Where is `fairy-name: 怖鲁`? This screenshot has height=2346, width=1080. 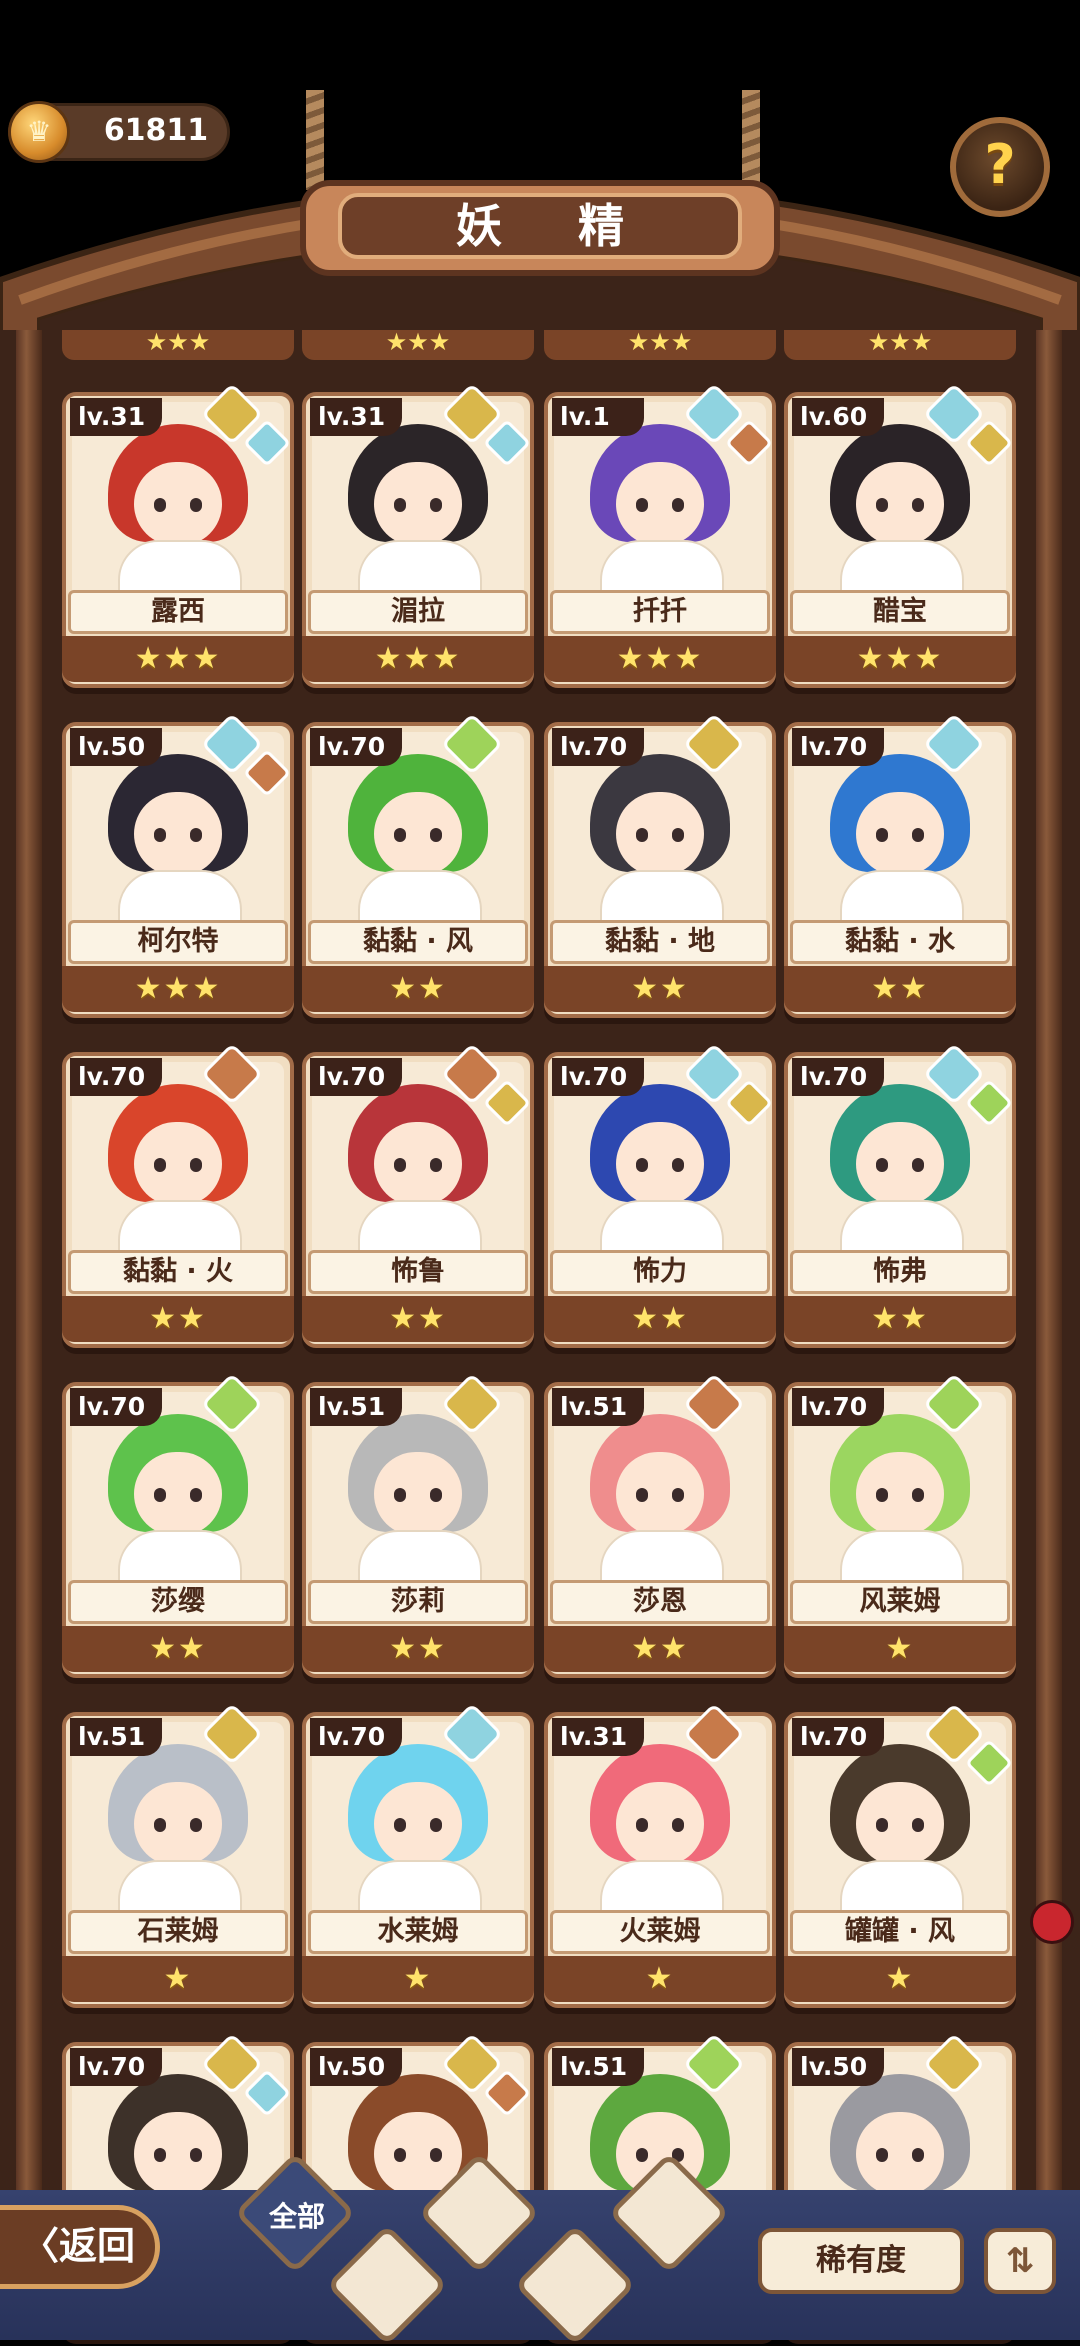
fairy-name: 怖鲁 is located at coordinates (418, 1272).